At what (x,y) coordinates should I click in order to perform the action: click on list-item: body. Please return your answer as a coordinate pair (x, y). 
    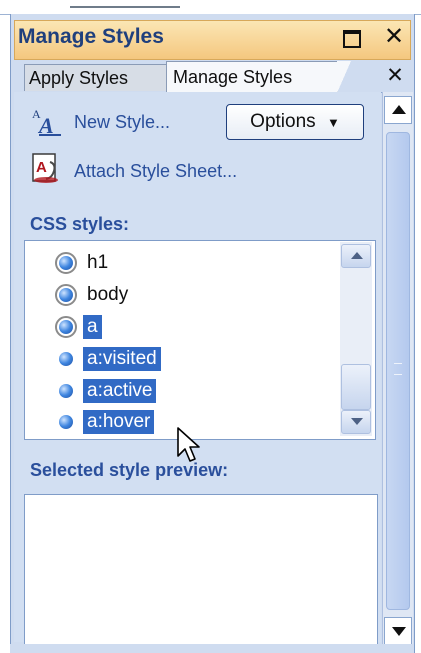
    Looking at the image, I should click on (180, 296).